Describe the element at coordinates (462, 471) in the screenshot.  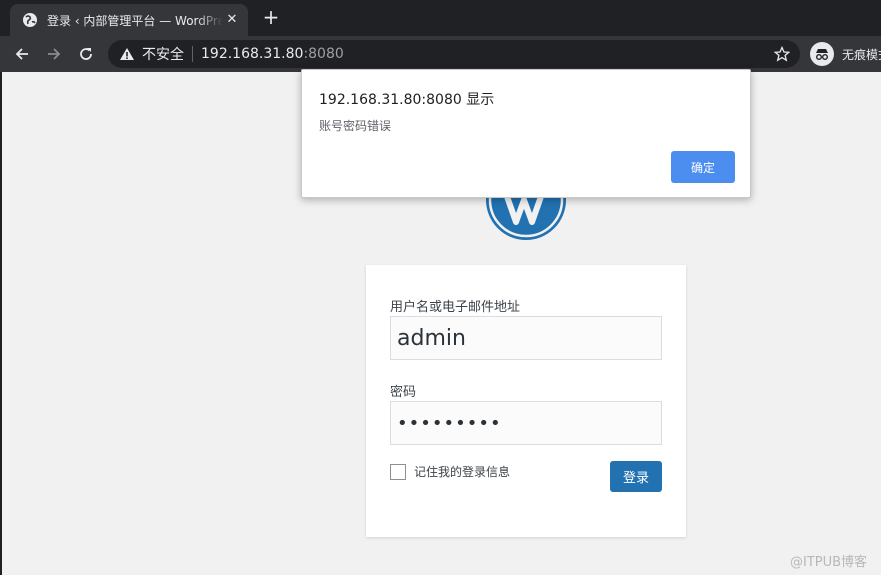
I see `remember-label: 记住我的登录信息` at that location.